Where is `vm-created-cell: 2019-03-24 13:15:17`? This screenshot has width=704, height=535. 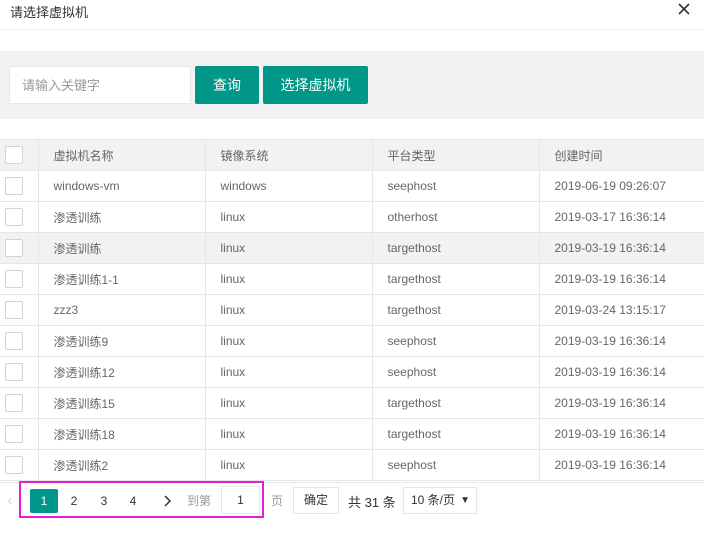 vm-created-cell: 2019-03-24 13:15:17 is located at coordinates (621, 310).